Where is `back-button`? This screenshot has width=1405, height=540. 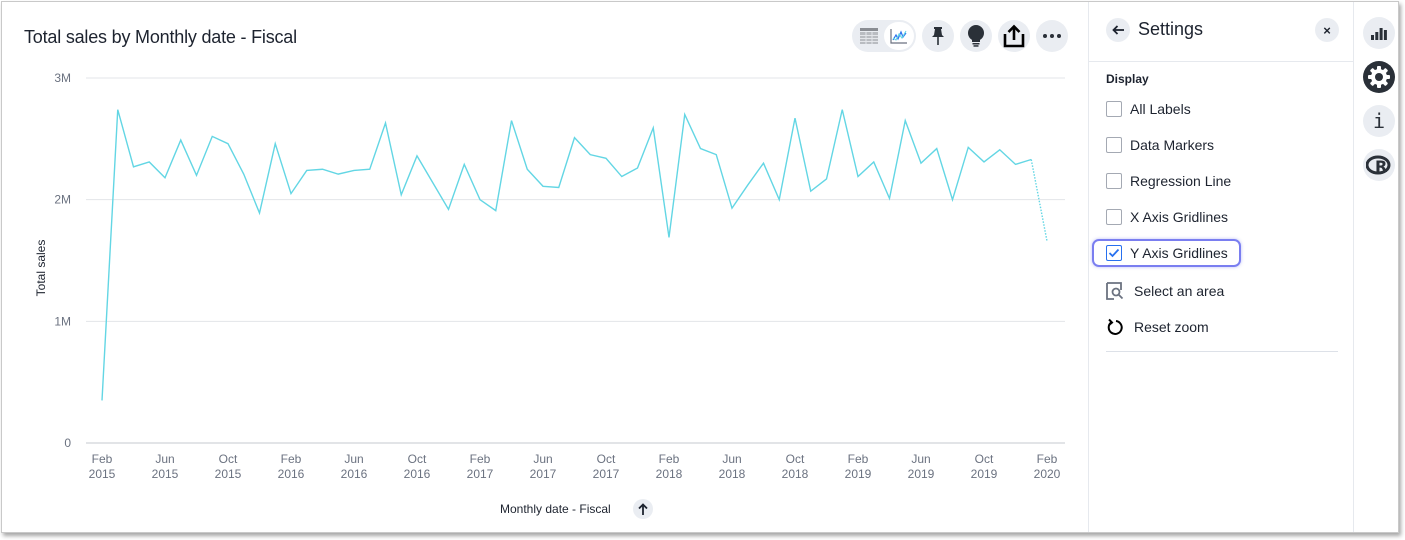
back-button is located at coordinates (1118, 30).